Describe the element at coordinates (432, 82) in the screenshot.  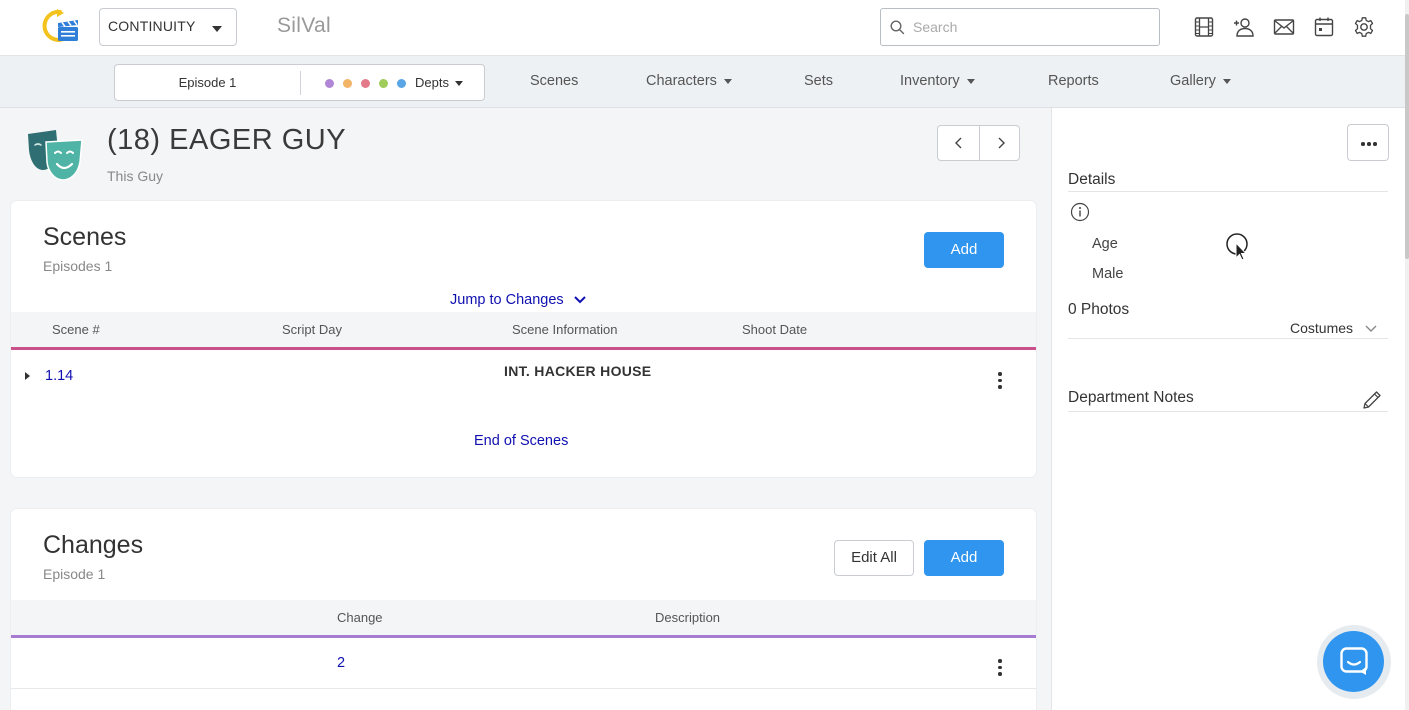
I see `depts-label: Depts` at that location.